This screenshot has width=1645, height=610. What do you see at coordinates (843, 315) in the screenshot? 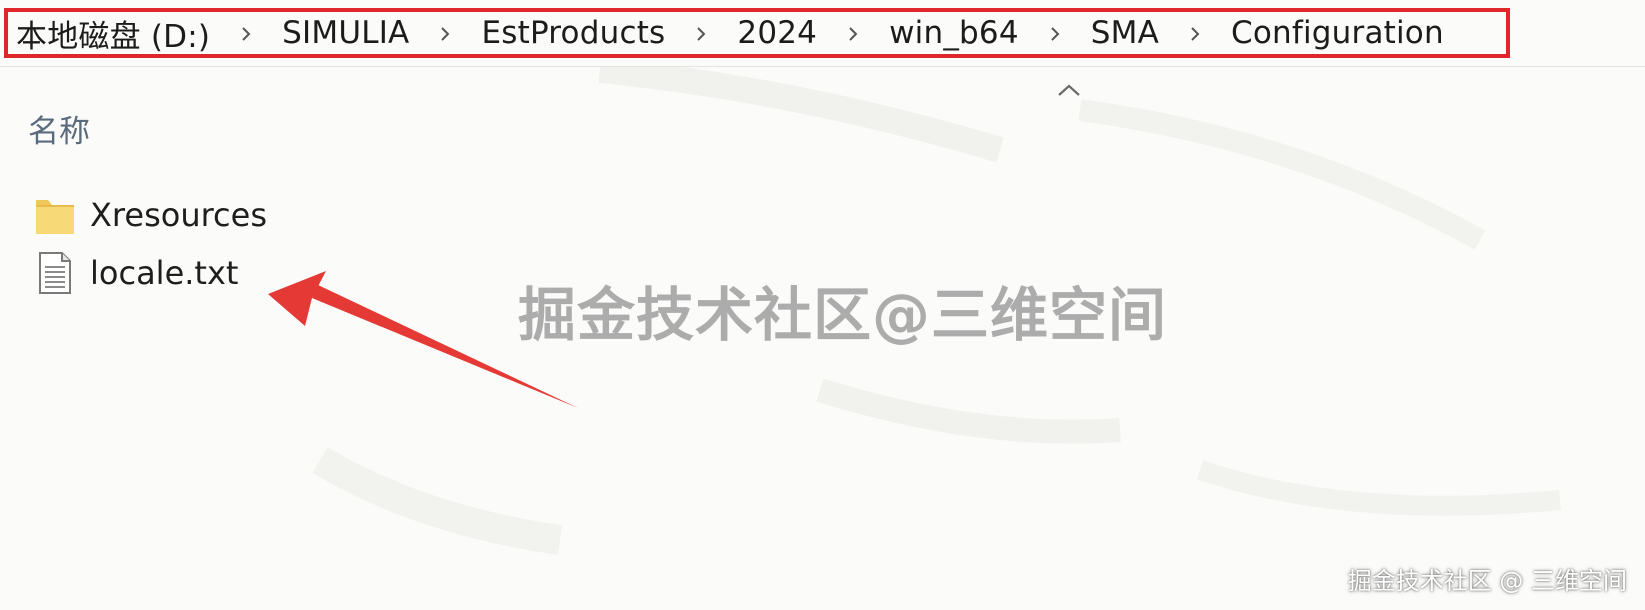
I see `watermark-center: 掘金技术社区@三维空间` at bounding box center [843, 315].